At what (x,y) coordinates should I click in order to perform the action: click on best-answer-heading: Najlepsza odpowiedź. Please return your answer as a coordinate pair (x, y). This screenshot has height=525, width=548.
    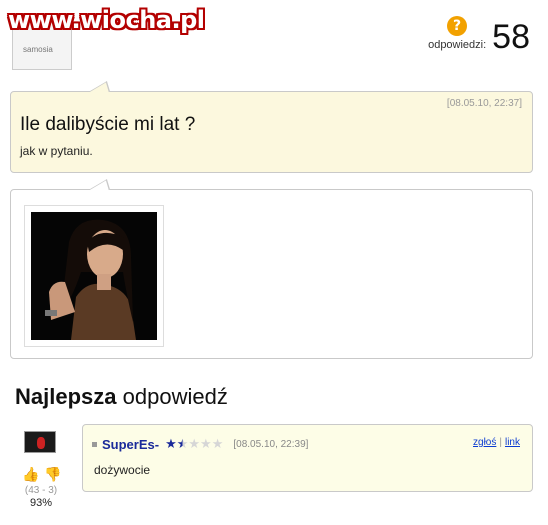
    Looking at the image, I should click on (121, 397).